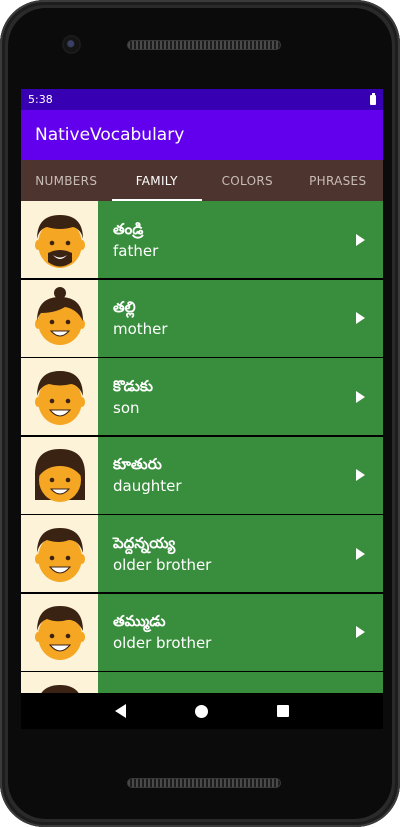  What do you see at coordinates (40, 99) in the screenshot?
I see `status-time: 5:38` at bounding box center [40, 99].